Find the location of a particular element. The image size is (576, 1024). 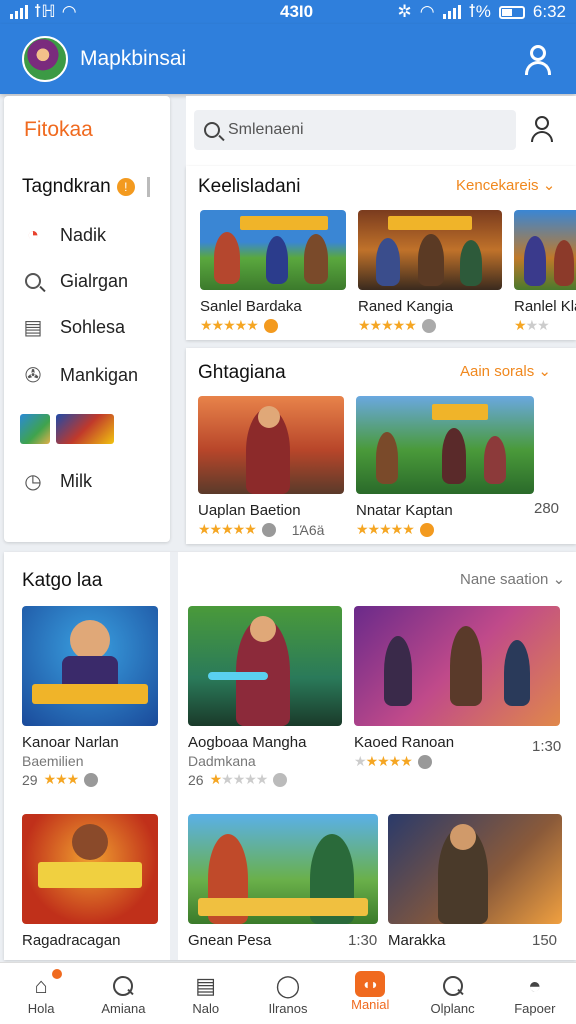

sidebar-item-label: Sohlesa is located at coordinates (93, 326).